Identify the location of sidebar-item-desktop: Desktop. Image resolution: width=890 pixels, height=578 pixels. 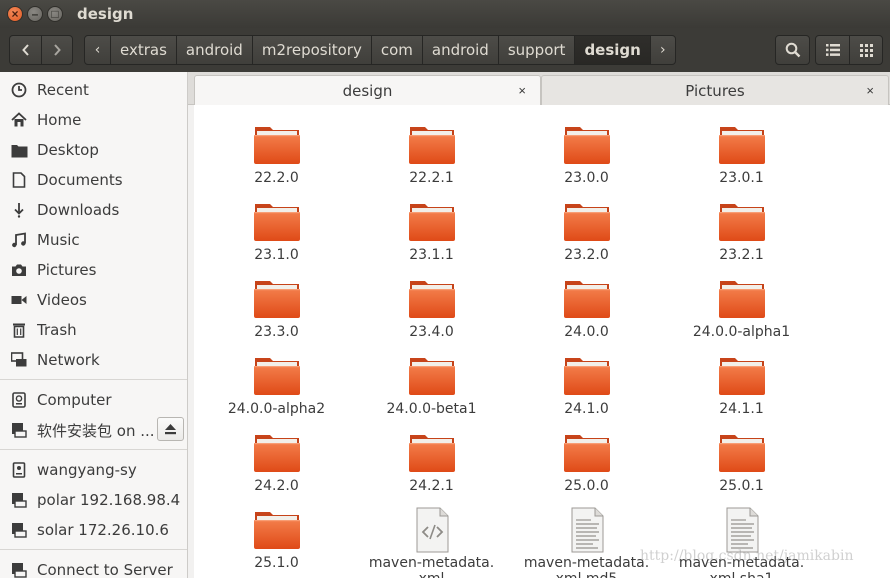
(93, 150).